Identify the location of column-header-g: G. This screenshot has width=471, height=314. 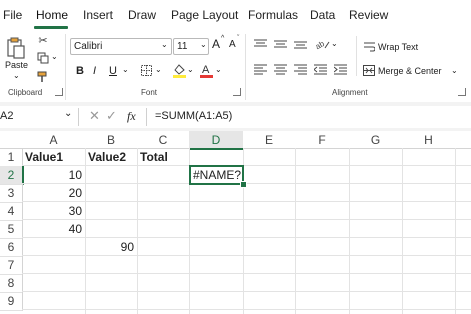
(376, 140).